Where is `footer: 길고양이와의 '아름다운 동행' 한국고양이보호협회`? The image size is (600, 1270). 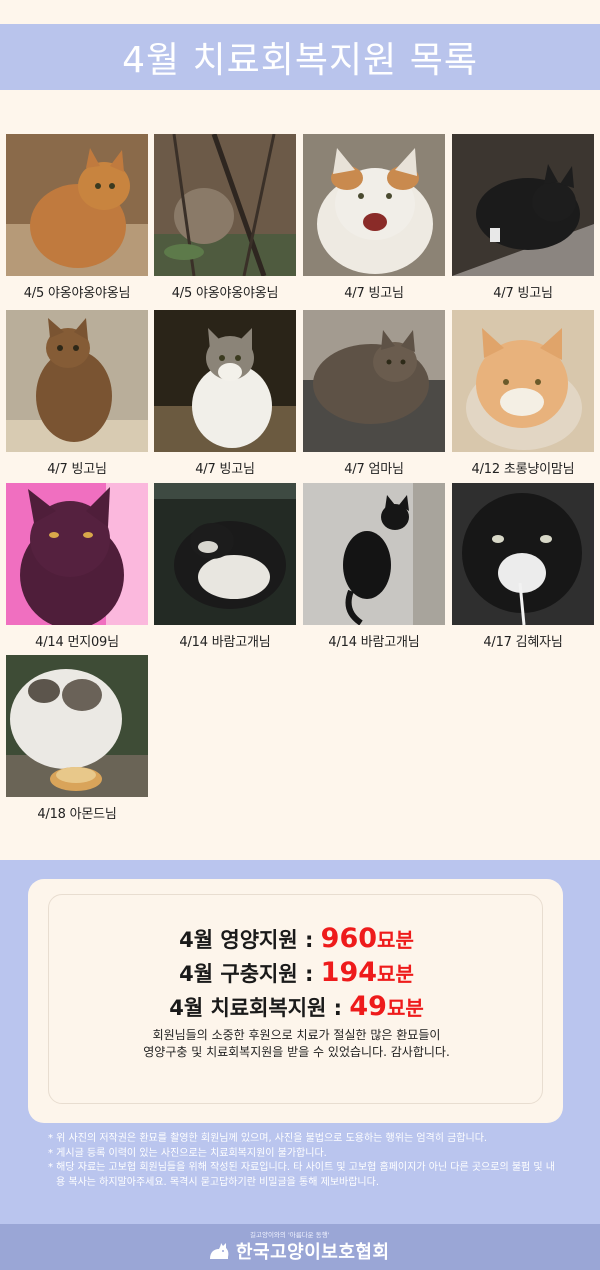 footer: 길고양이와의 '아름다운 동행' 한국고양이보호협회 is located at coordinates (300, 1247).